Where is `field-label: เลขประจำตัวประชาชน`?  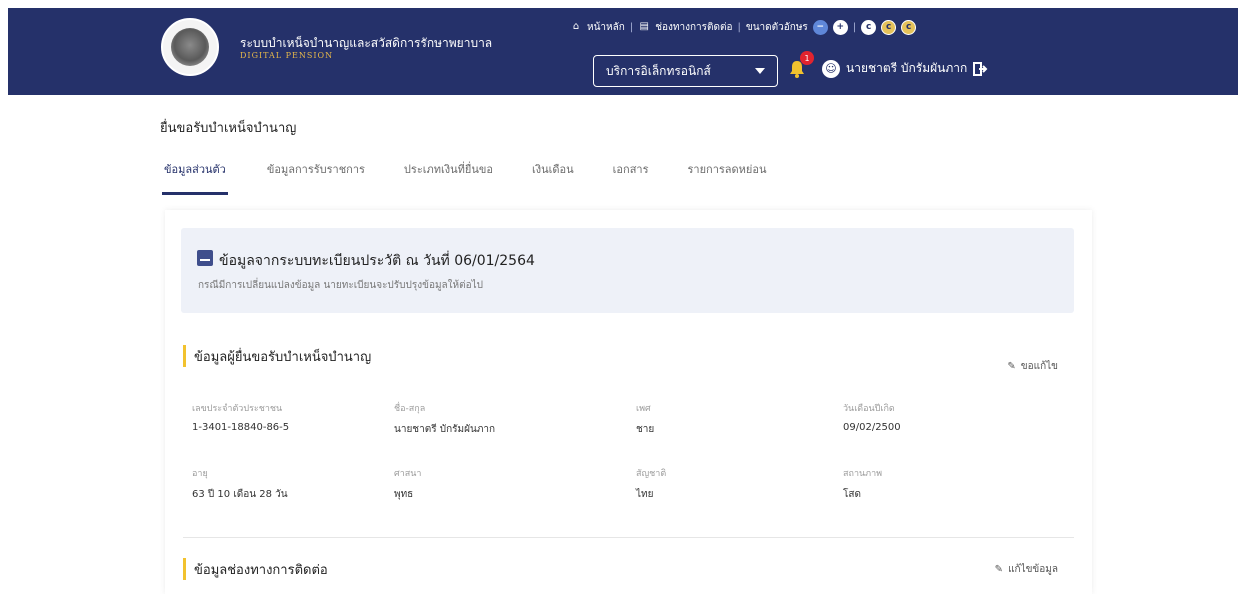
field-label: เลขประจำตัวประชาชน is located at coordinates (237, 409).